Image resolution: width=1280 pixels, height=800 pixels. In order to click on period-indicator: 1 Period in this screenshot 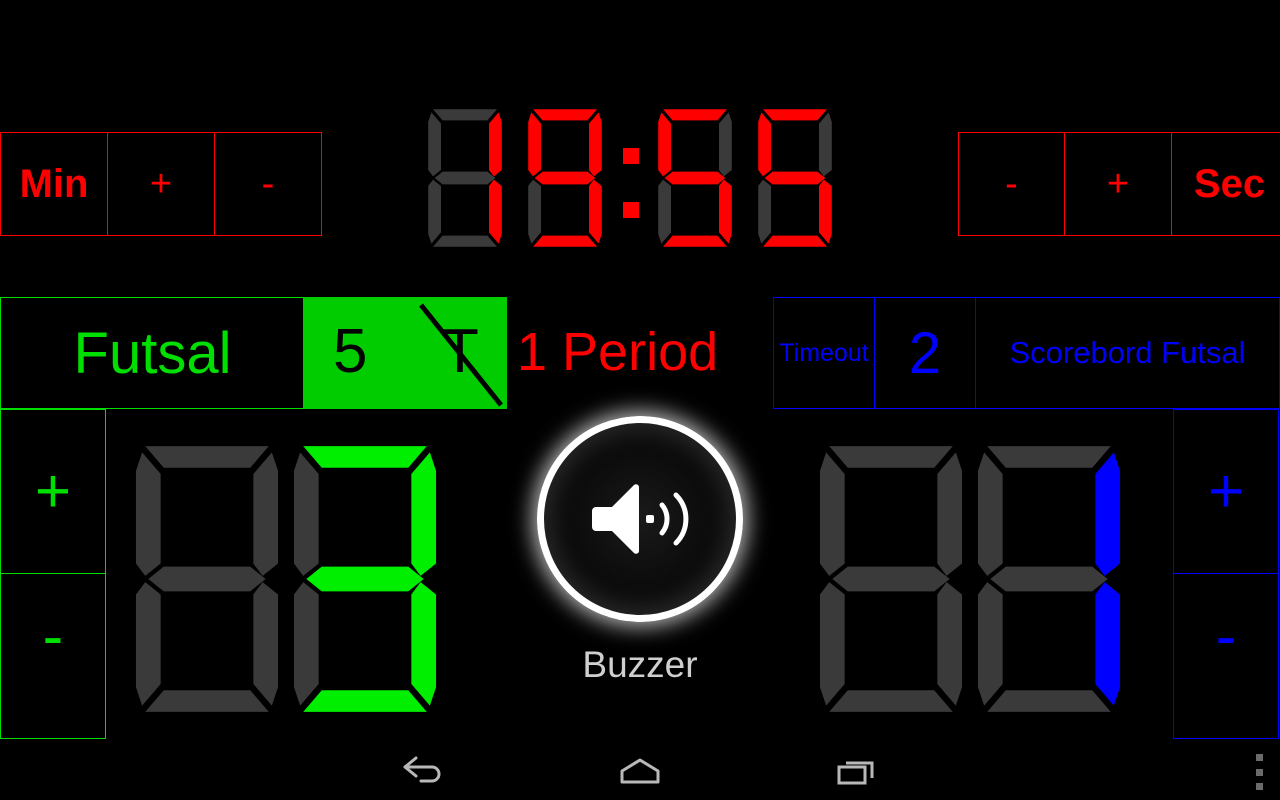, I will do `click(642, 352)`.